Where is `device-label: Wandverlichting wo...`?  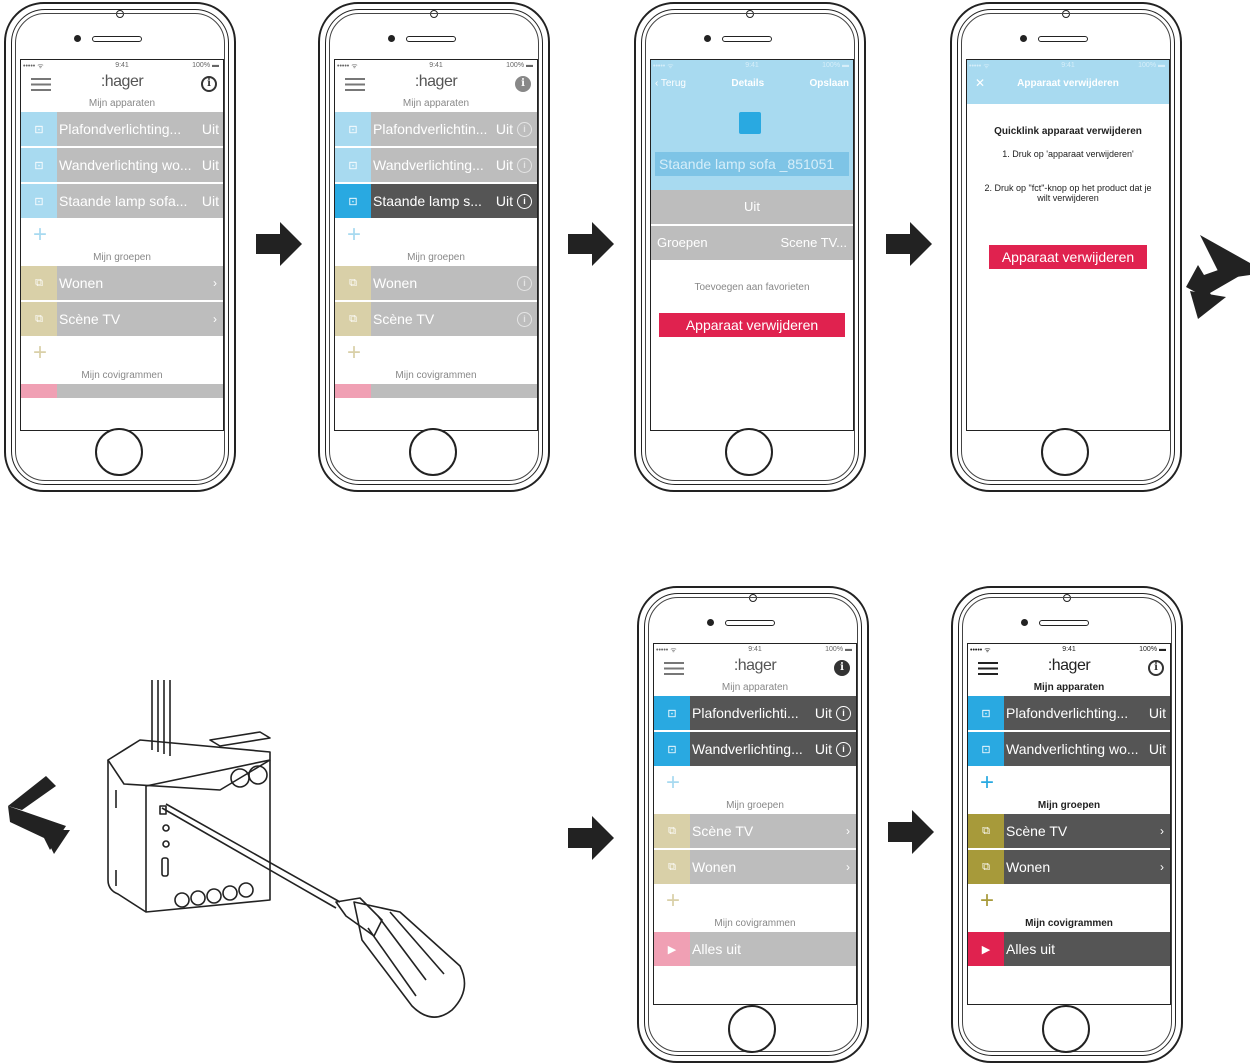
device-label: Wandverlichting wo... is located at coordinates (1072, 749).